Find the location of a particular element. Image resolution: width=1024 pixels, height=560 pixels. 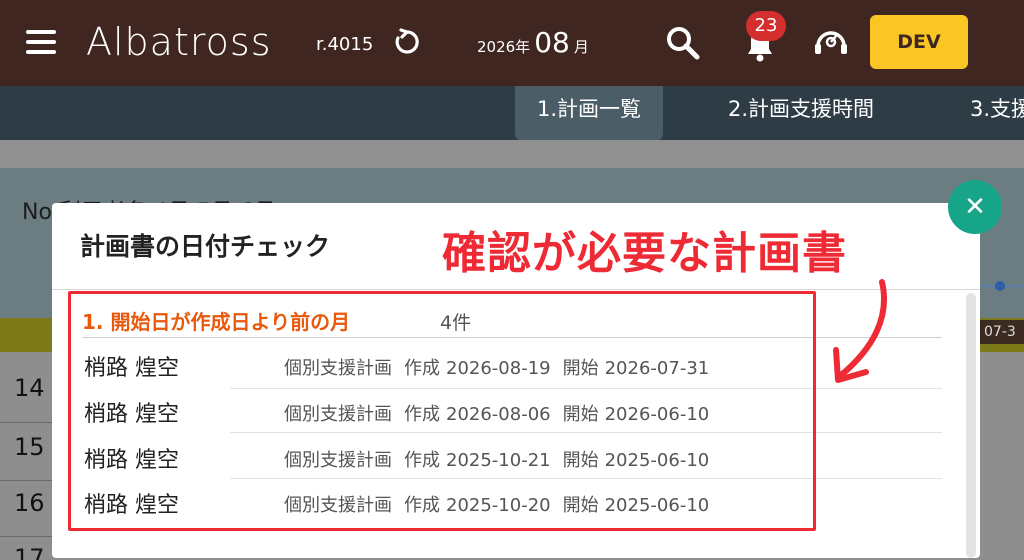

date-month: 08 is located at coordinates (552, 42).